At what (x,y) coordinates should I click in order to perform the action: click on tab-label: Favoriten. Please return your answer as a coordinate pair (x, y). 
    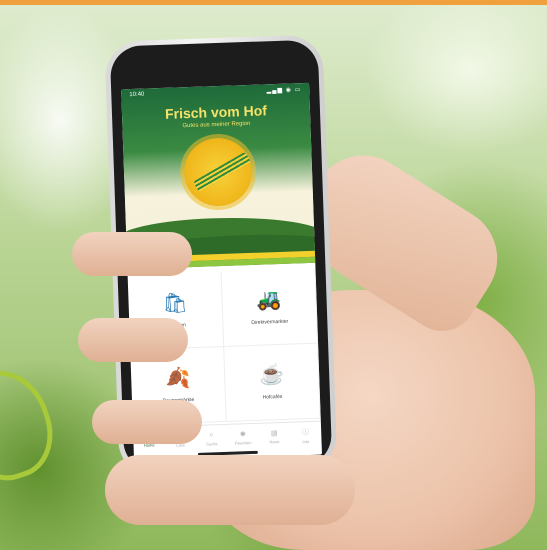
    Looking at the image, I should click on (243, 442).